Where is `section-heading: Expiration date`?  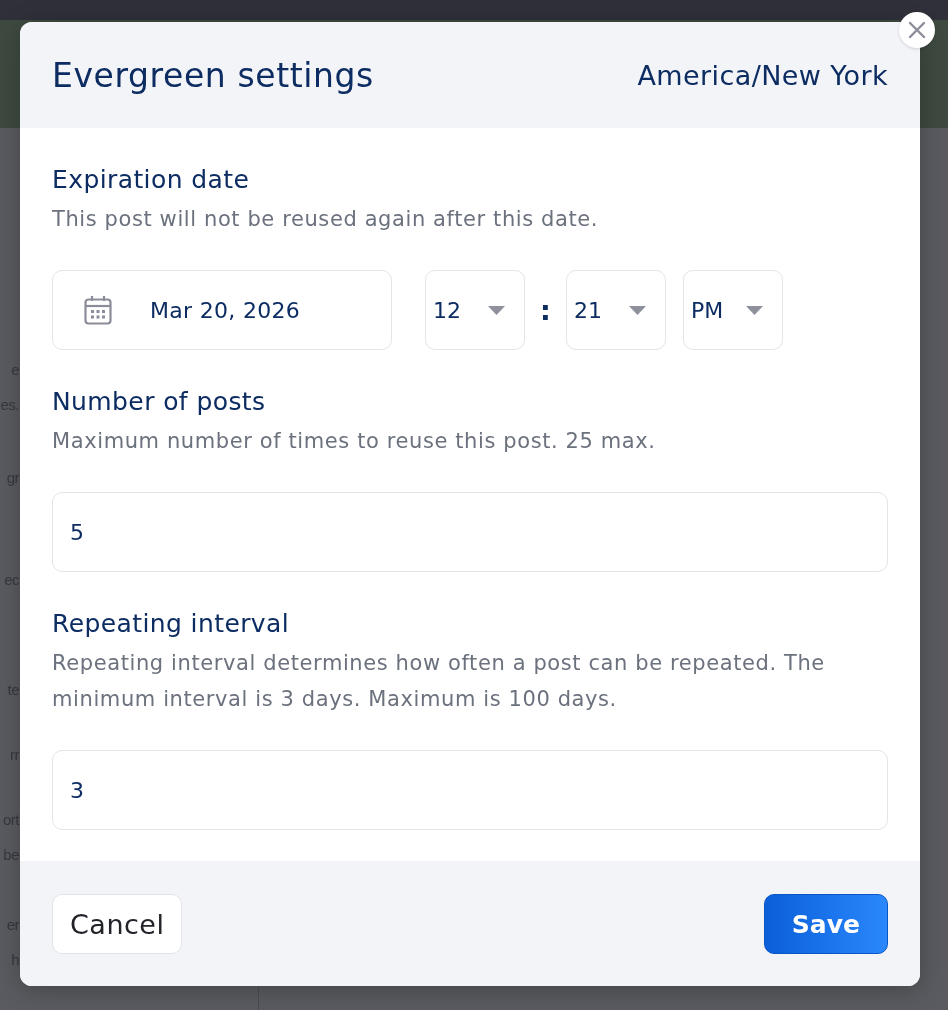
section-heading: Expiration date is located at coordinates (151, 180).